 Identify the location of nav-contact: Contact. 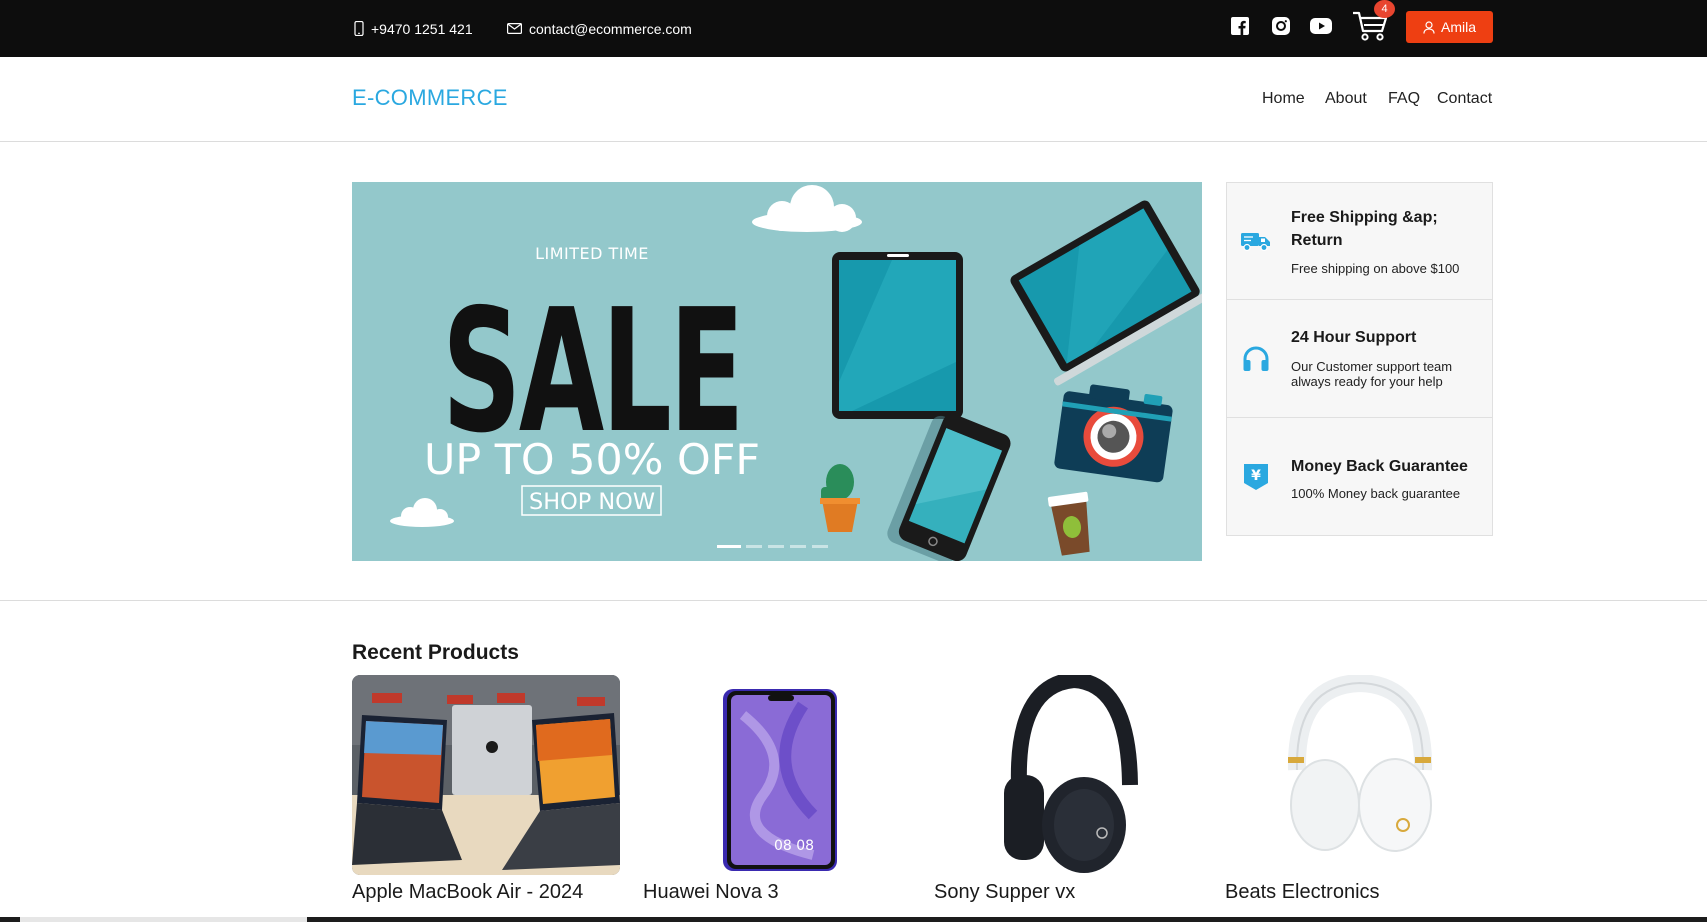
(1464, 99).